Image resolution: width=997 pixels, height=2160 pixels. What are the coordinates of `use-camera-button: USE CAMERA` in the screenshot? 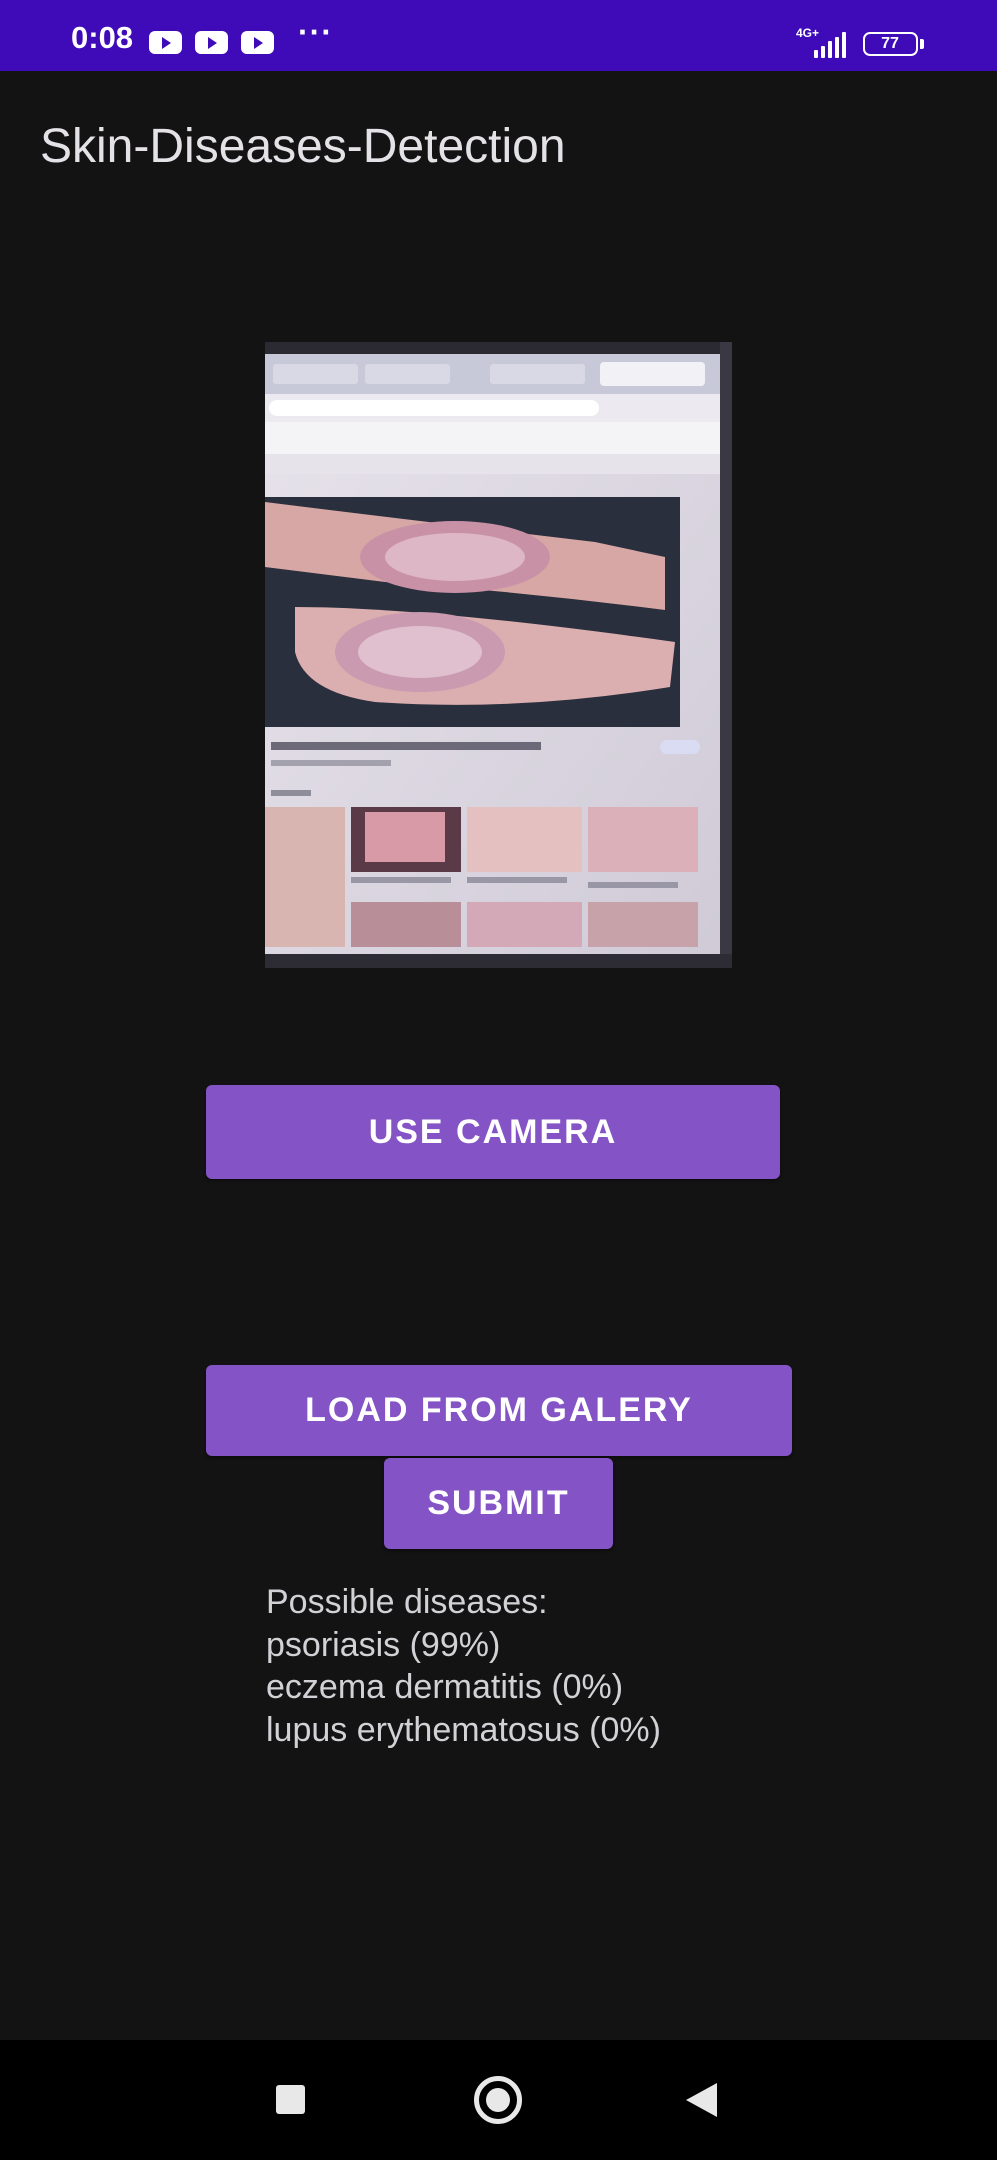 It's located at (493, 1132).